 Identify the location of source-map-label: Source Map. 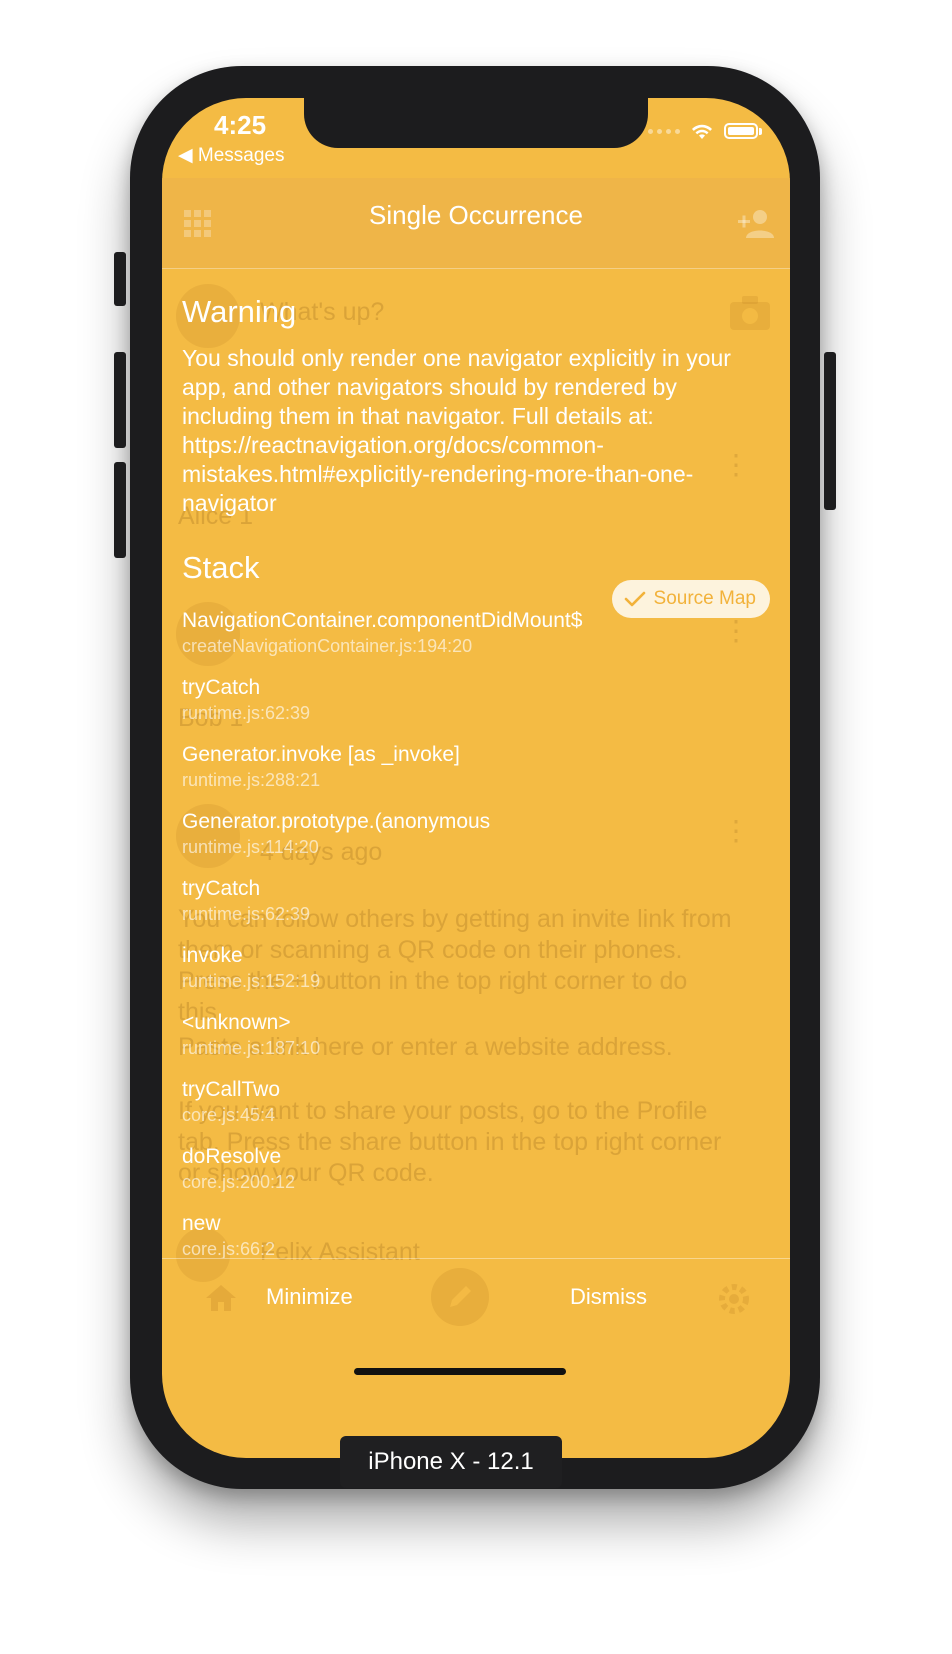
(704, 598).